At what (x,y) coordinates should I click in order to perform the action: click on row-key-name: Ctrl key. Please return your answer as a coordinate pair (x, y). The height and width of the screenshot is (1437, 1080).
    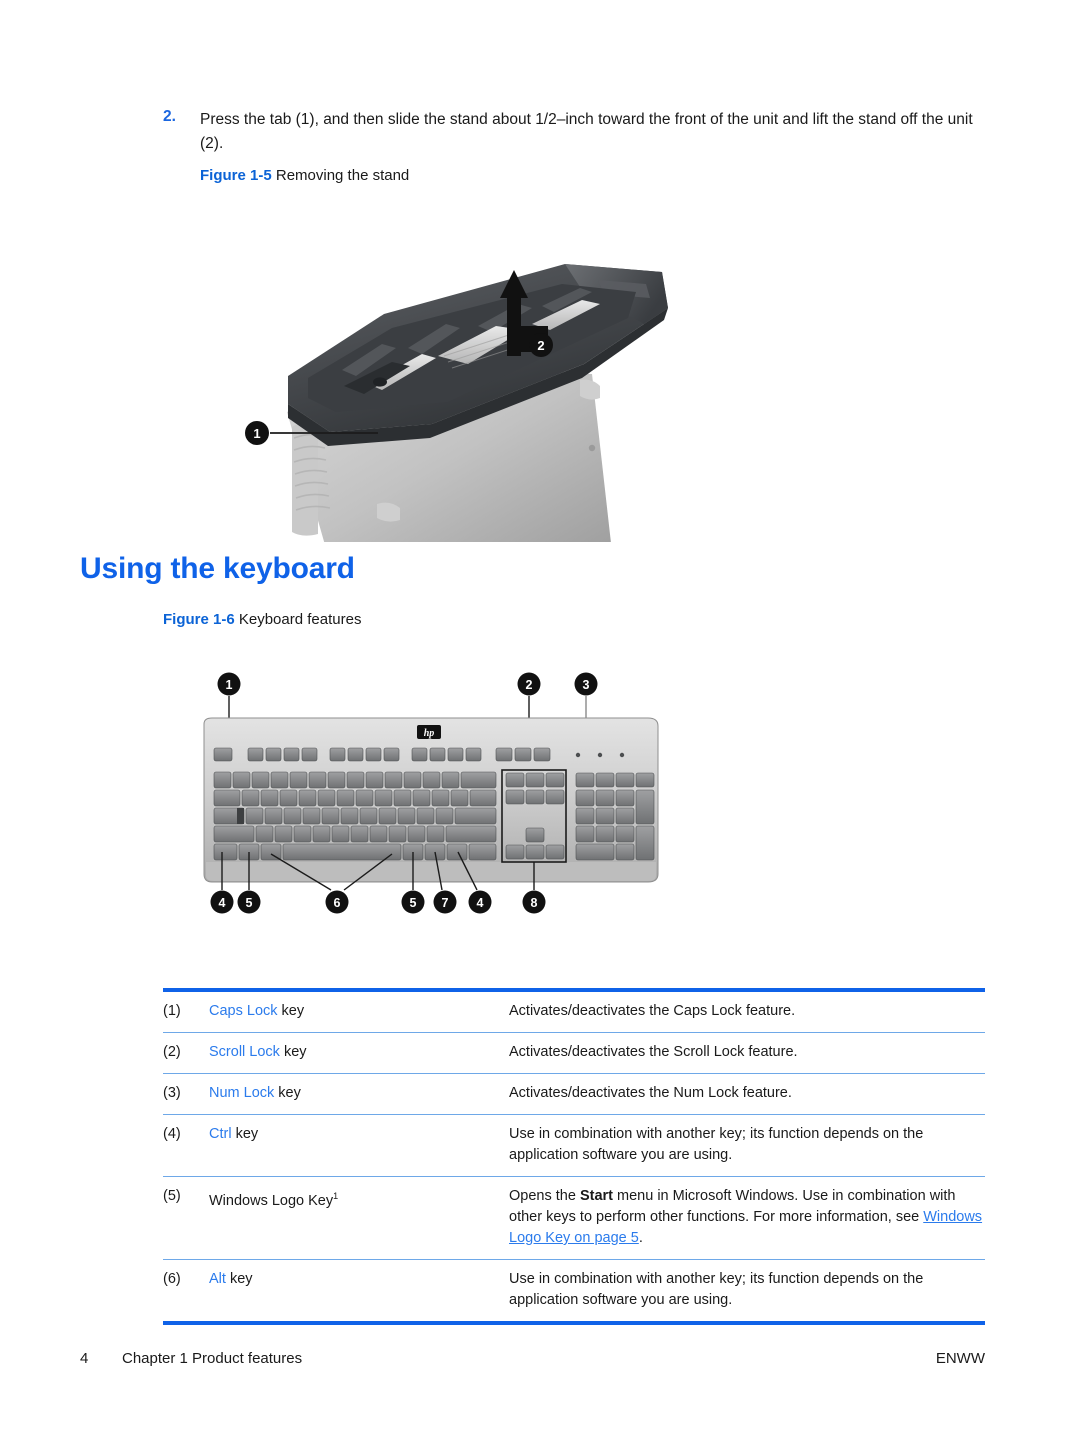
    Looking at the image, I should click on (359, 1145).